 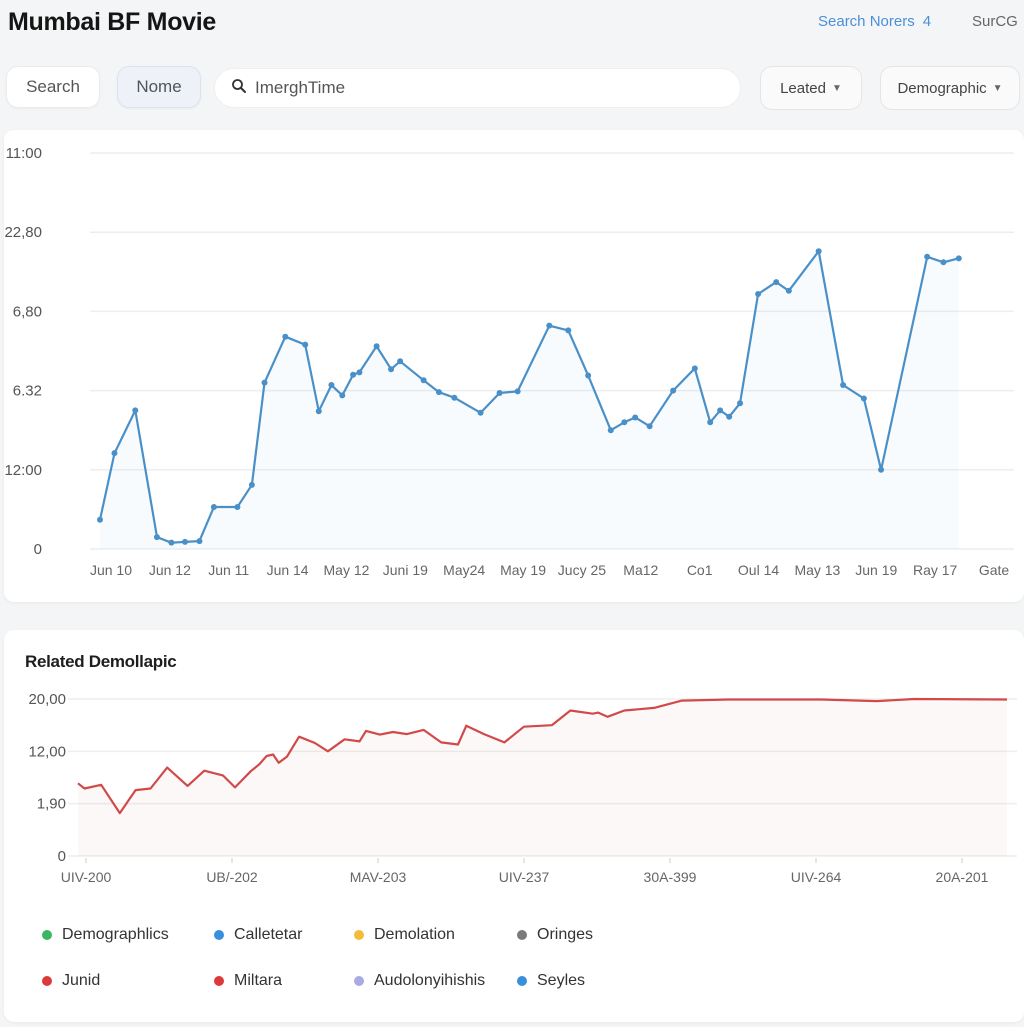 What do you see at coordinates (405, 570) in the screenshot?
I see `x-tick-label: Juni 19` at bounding box center [405, 570].